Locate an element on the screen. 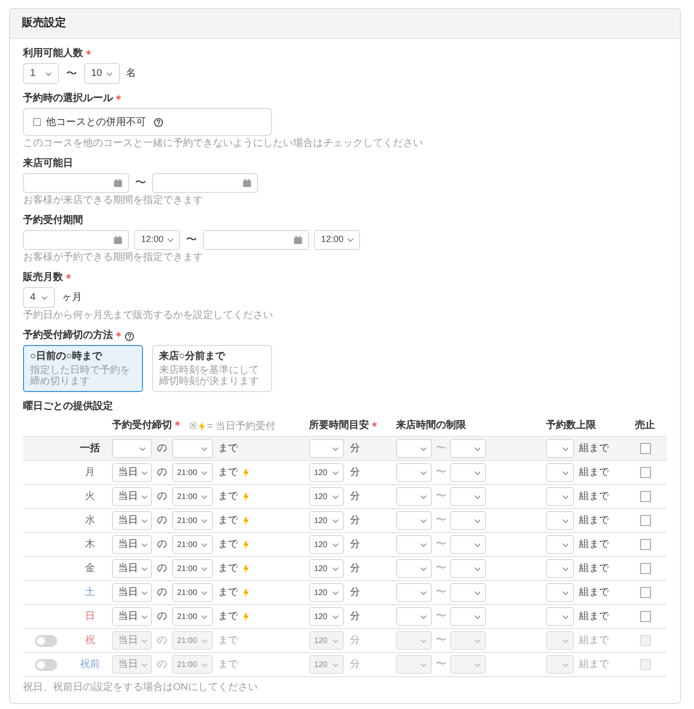  dropdown-select: 1 is located at coordinates (41, 73).